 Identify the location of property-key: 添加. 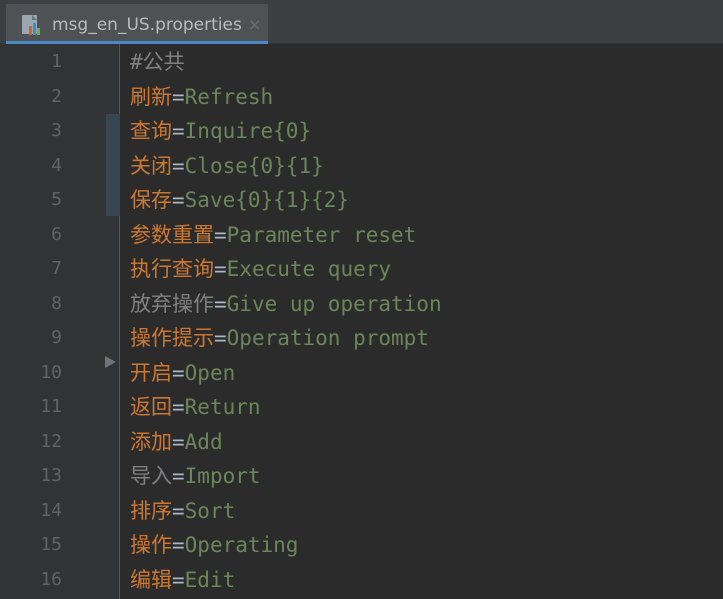
(151, 442).